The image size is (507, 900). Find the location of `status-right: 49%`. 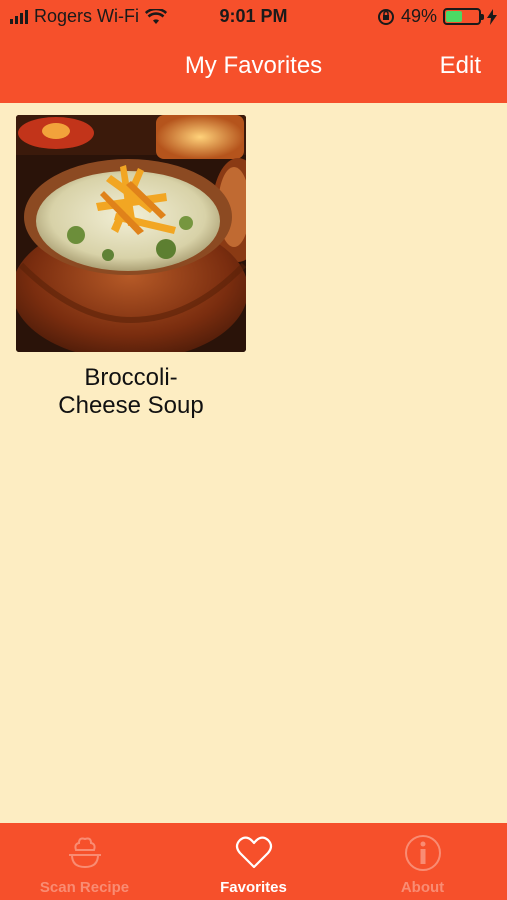

status-right: 49% is located at coordinates (437, 16).